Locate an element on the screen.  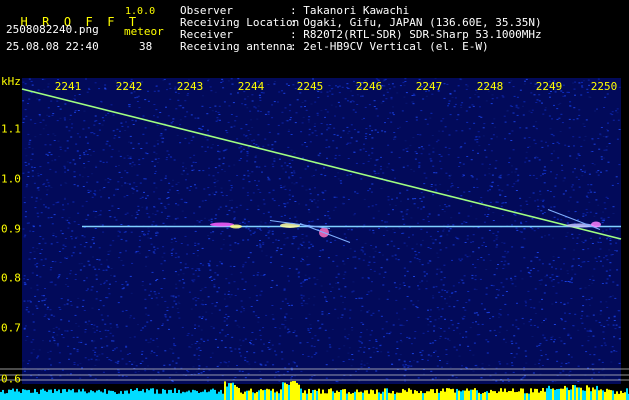
x-tick: 2245 is located at coordinates (310, 86).